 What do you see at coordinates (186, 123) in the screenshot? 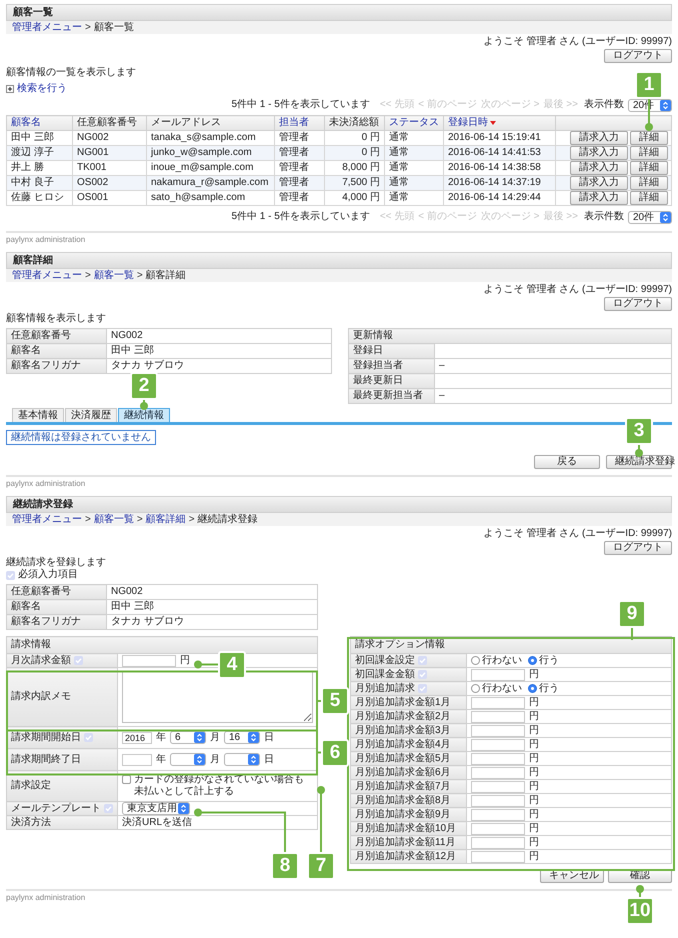
I see `column-header: メールアドレス` at bounding box center [186, 123].